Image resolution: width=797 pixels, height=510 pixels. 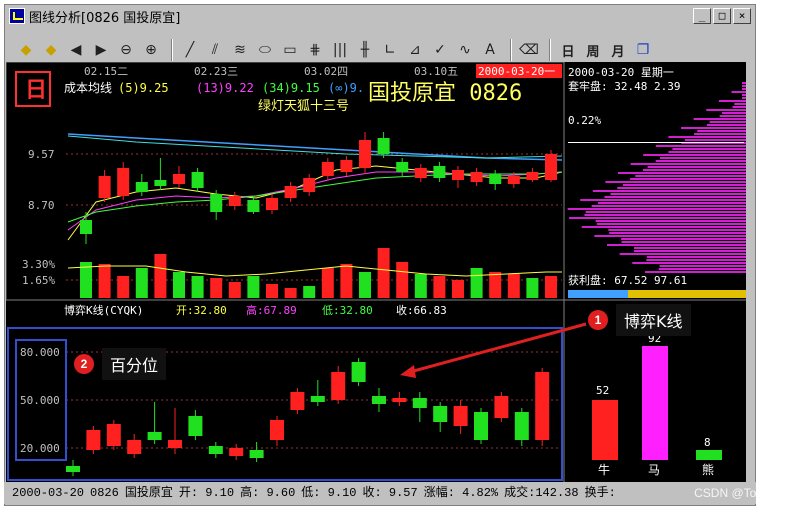 What do you see at coordinates (26, 50) in the screenshot?
I see `move-left-icon: ◆` at bounding box center [26, 50].